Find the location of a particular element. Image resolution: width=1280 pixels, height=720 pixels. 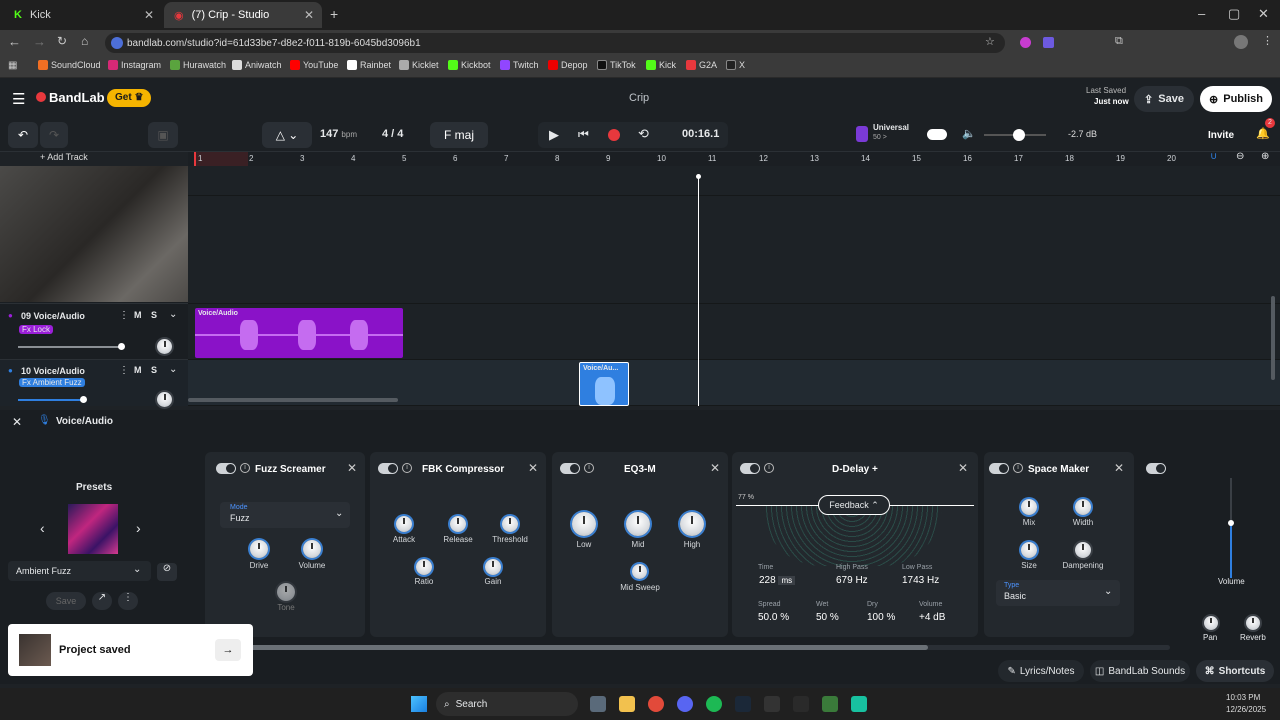

solo-button: S is located at coordinates (154, 370).